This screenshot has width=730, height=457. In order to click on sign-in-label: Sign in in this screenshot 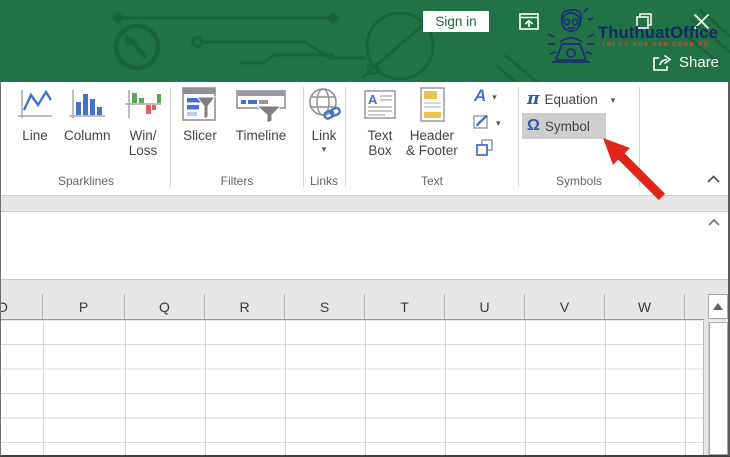, I will do `click(456, 21)`.